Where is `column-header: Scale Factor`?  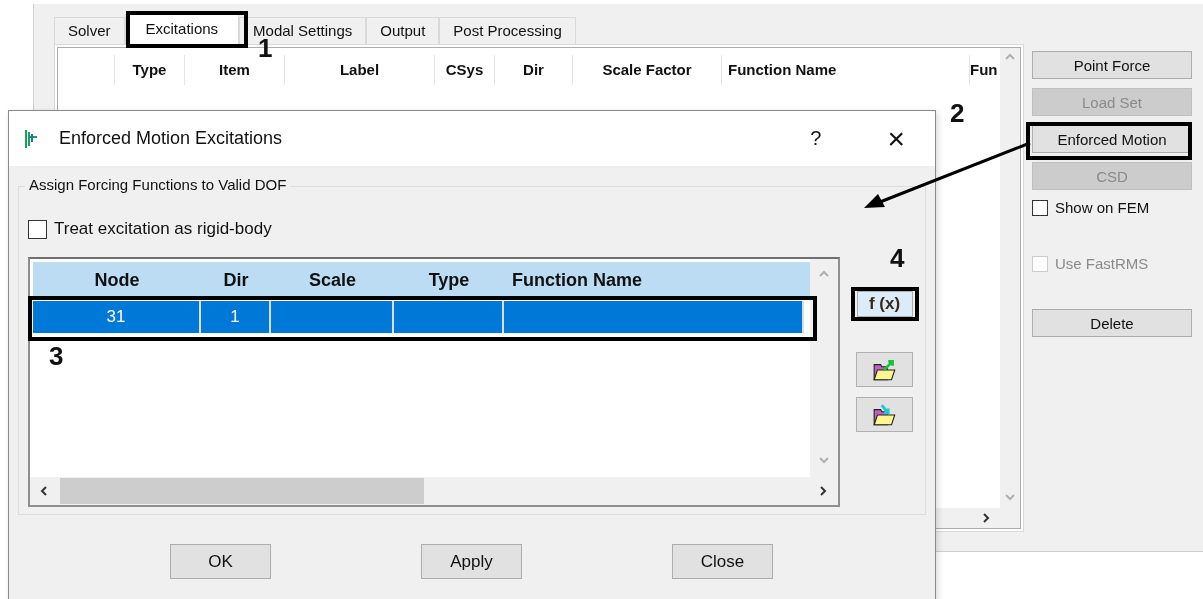
column-header: Scale Factor is located at coordinates (647, 70).